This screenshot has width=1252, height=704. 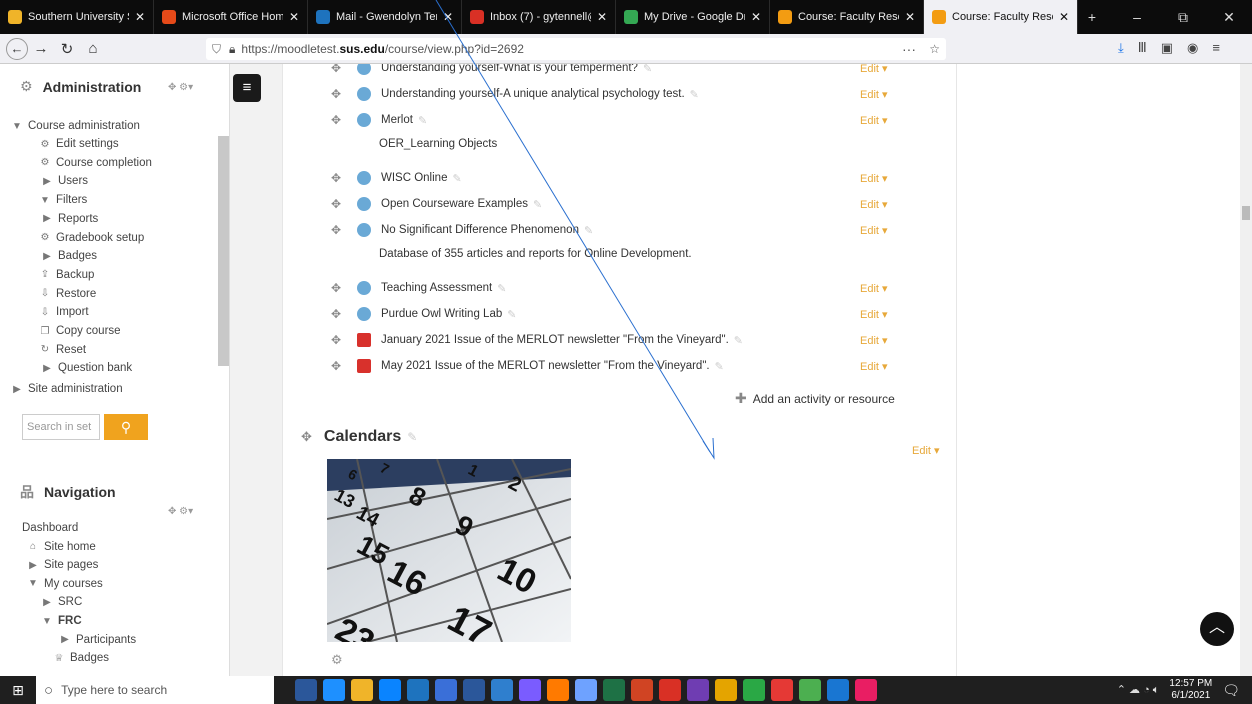 What do you see at coordinates (414, 178) in the screenshot?
I see `activity-link: WISC Online` at bounding box center [414, 178].